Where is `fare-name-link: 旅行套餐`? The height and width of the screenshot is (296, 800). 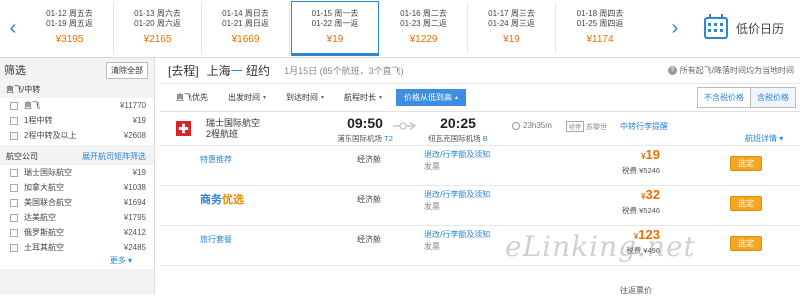 fare-name-link: 旅行套餐 is located at coordinates (216, 239).